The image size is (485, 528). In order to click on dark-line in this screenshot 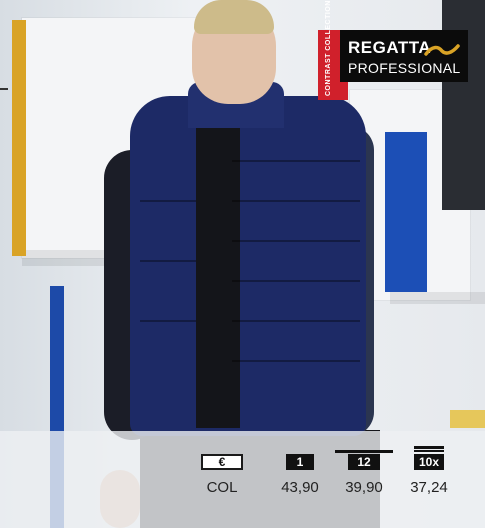, I will do `click(4, 89)`.